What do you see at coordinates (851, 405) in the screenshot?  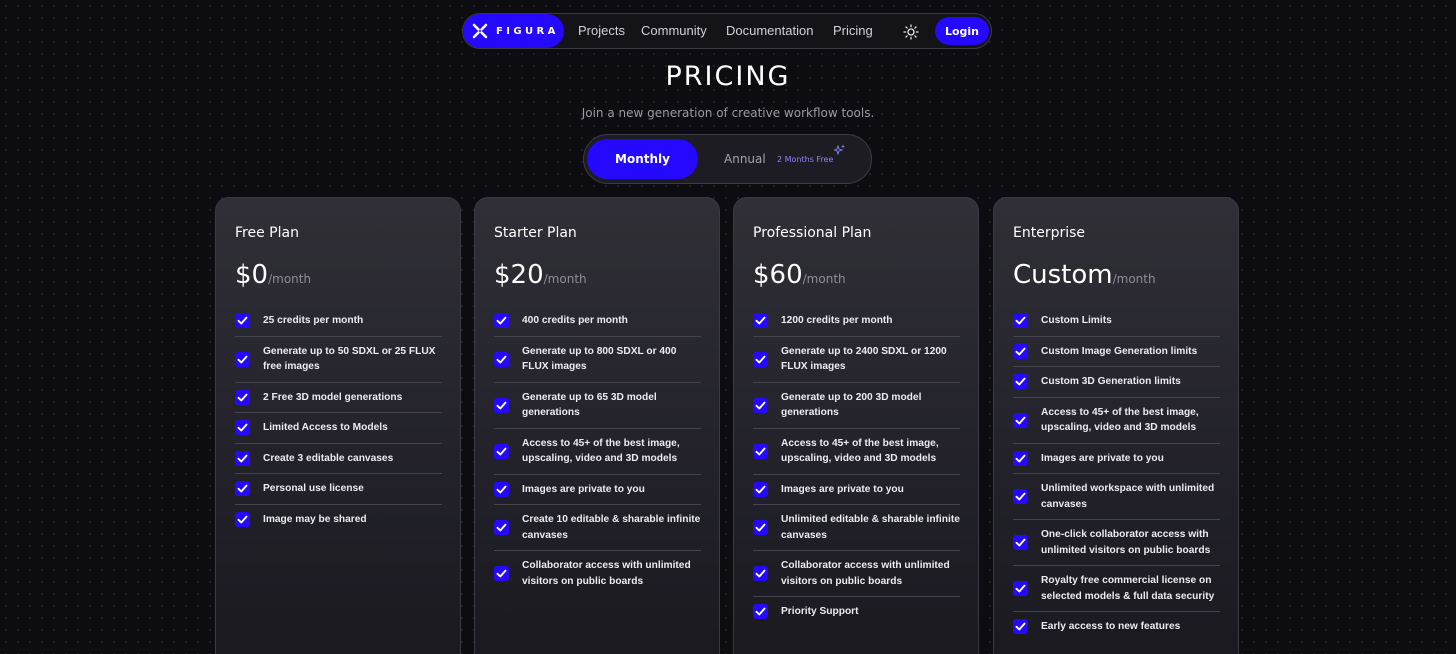 I see `feature-text: Generate up to 200 3D model generations` at bounding box center [851, 405].